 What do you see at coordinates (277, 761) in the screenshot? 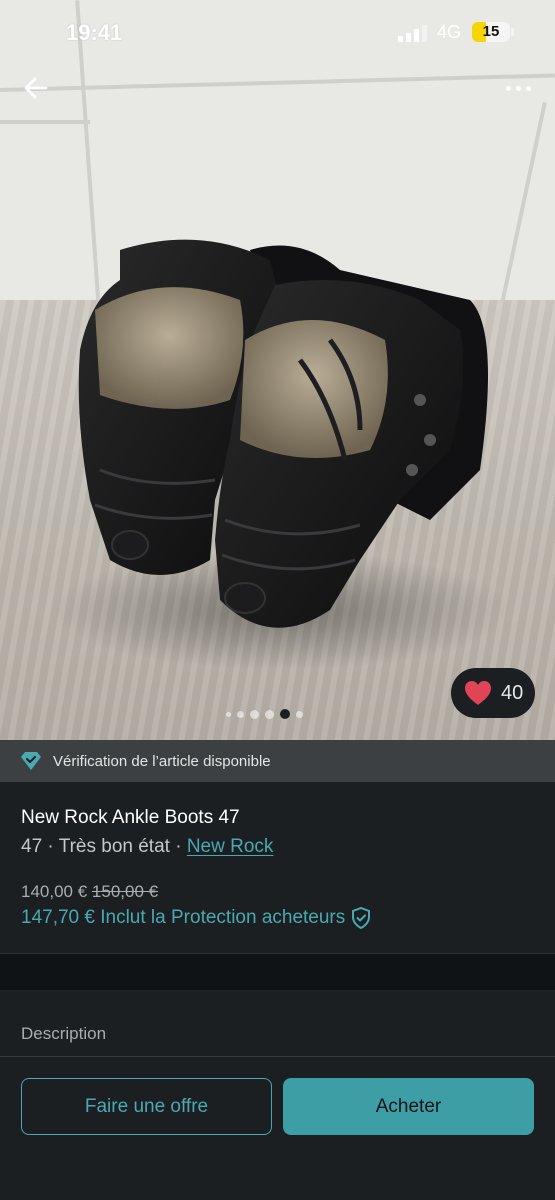
I see `verification-banner: Vérification de l’article disponible` at bounding box center [277, 761].